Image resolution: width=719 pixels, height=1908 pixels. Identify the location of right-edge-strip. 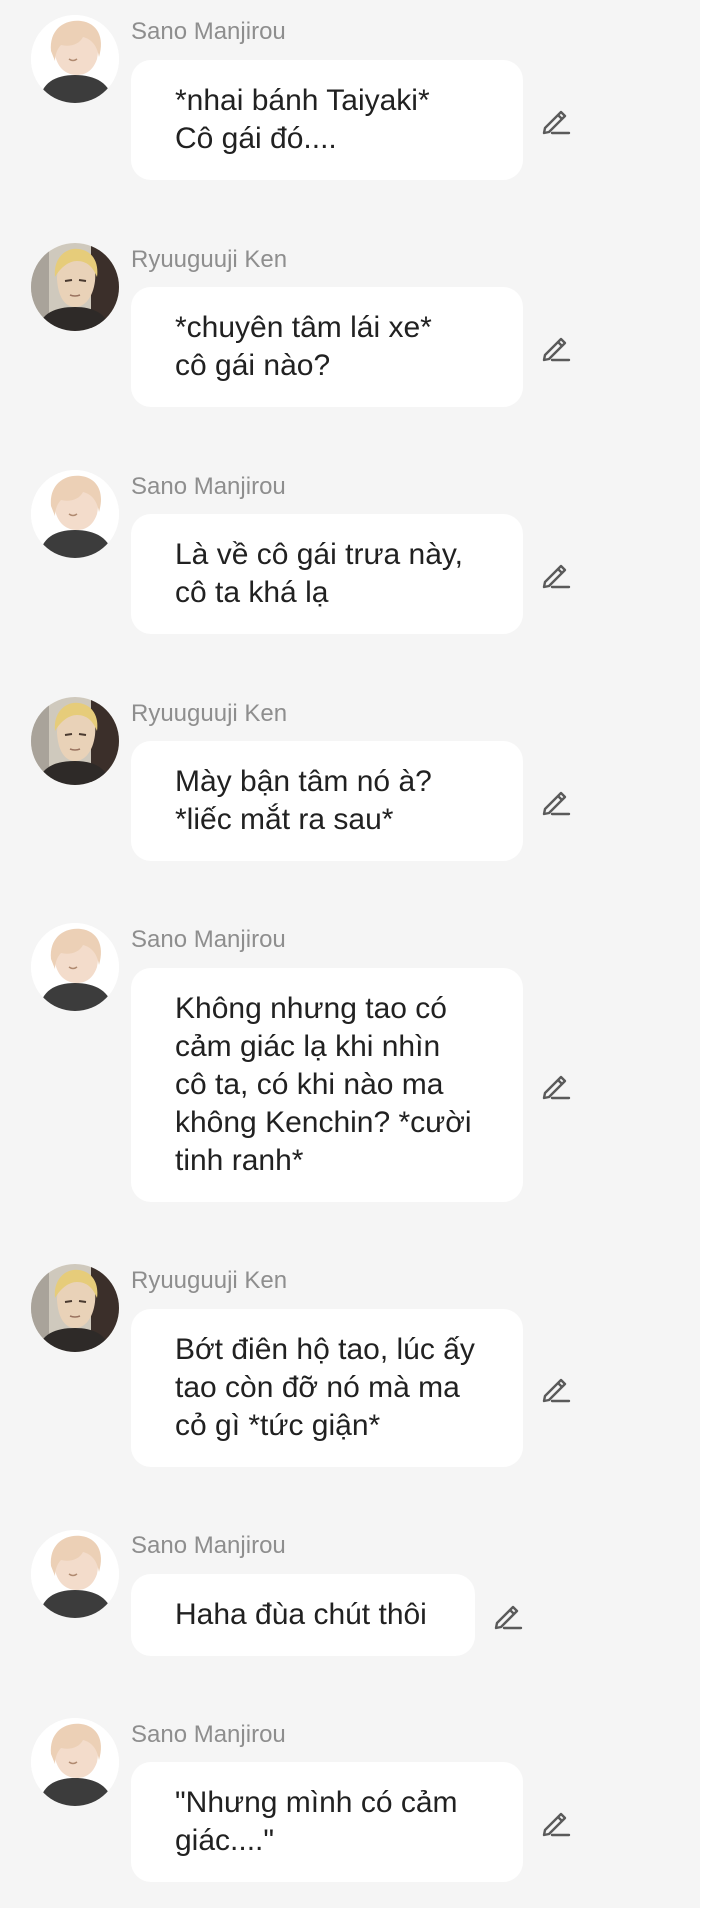
(709, 954).